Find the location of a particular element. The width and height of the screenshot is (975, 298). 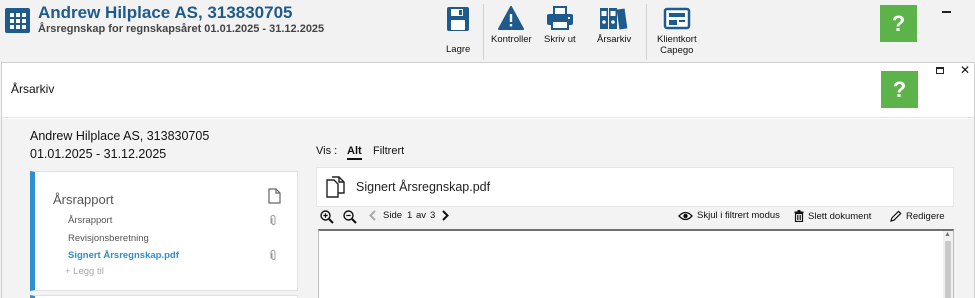

zoom-out-button is located at coordinates (352, 217).